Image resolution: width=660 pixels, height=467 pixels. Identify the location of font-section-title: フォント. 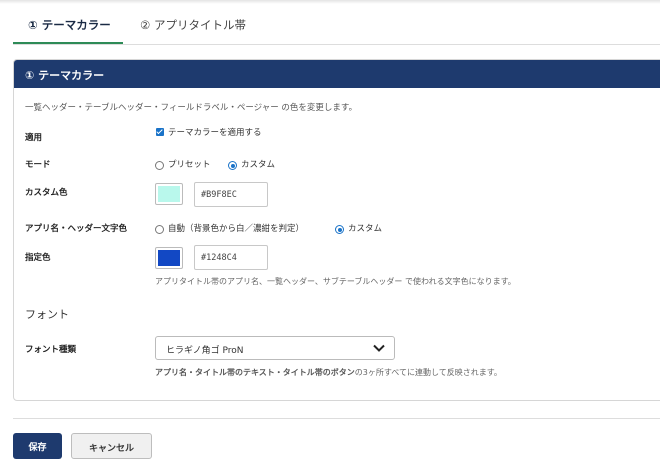
(47, 314).